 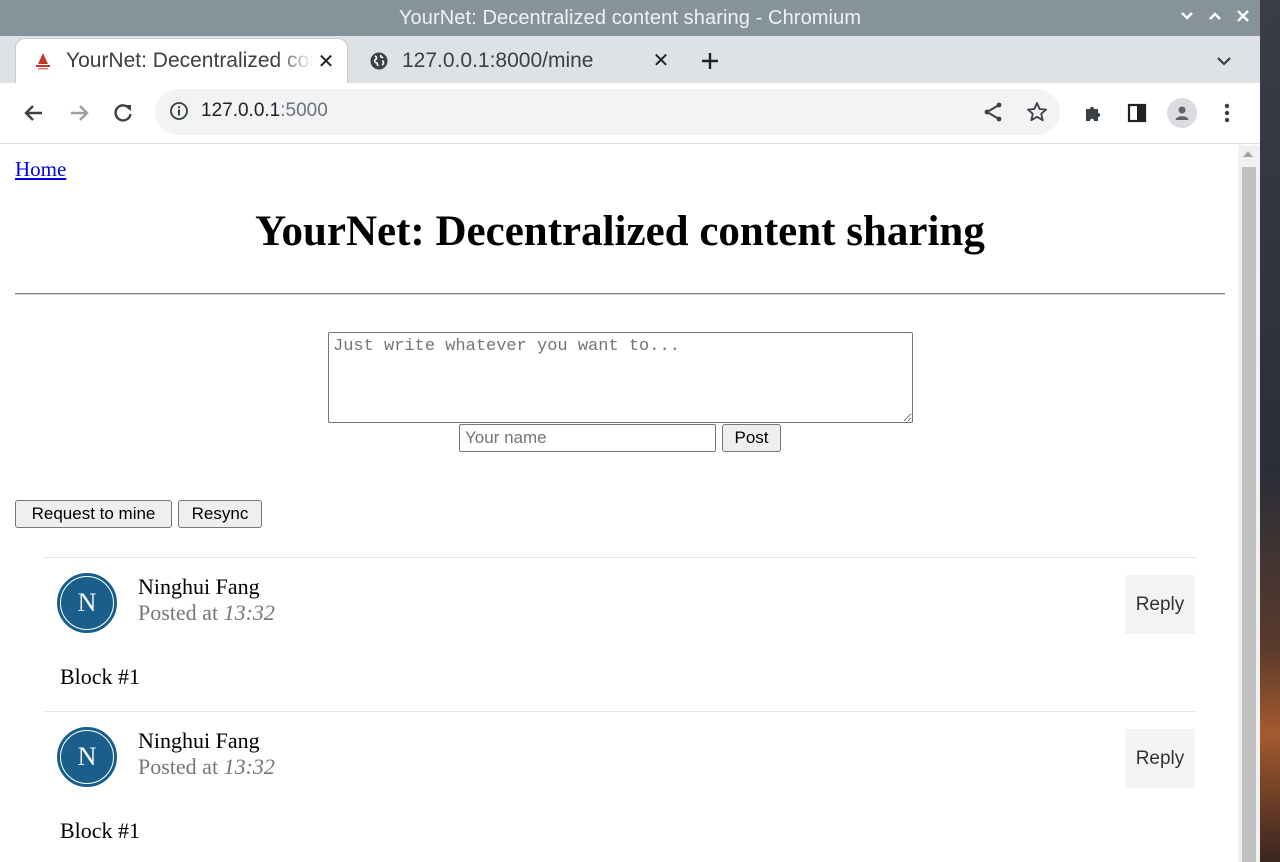 What do you see at coordinates (1227, 113) in the screenshot?
I see `browser-menu-icon` at bounding box center [1227, 113].